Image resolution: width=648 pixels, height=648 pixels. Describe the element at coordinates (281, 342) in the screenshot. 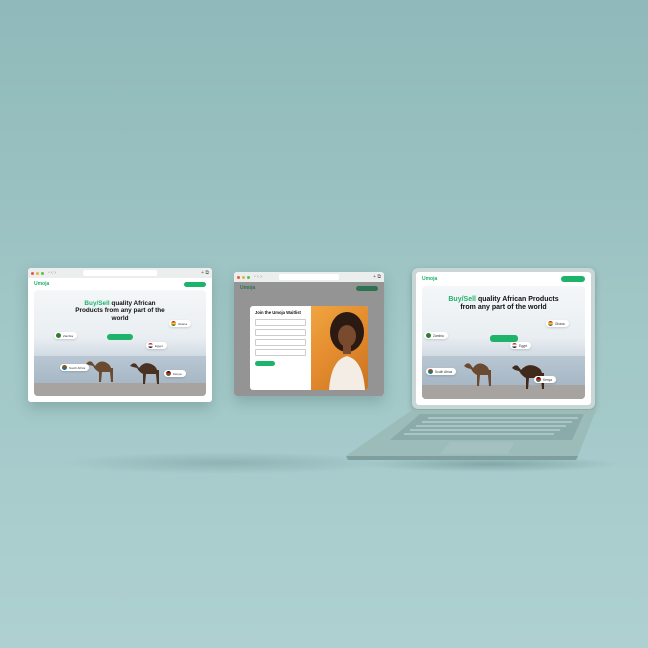

I see `phone-field` at that location.